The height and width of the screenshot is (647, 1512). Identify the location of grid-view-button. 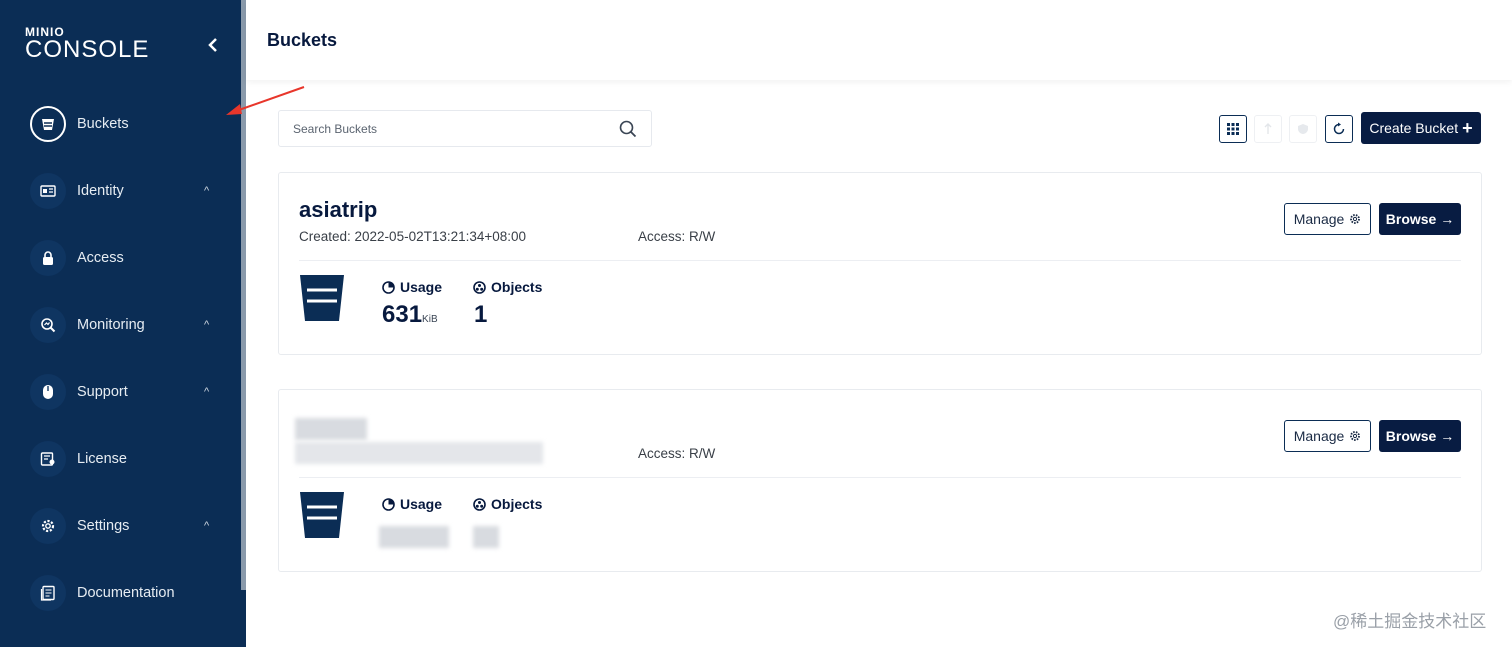
(1233, 129).